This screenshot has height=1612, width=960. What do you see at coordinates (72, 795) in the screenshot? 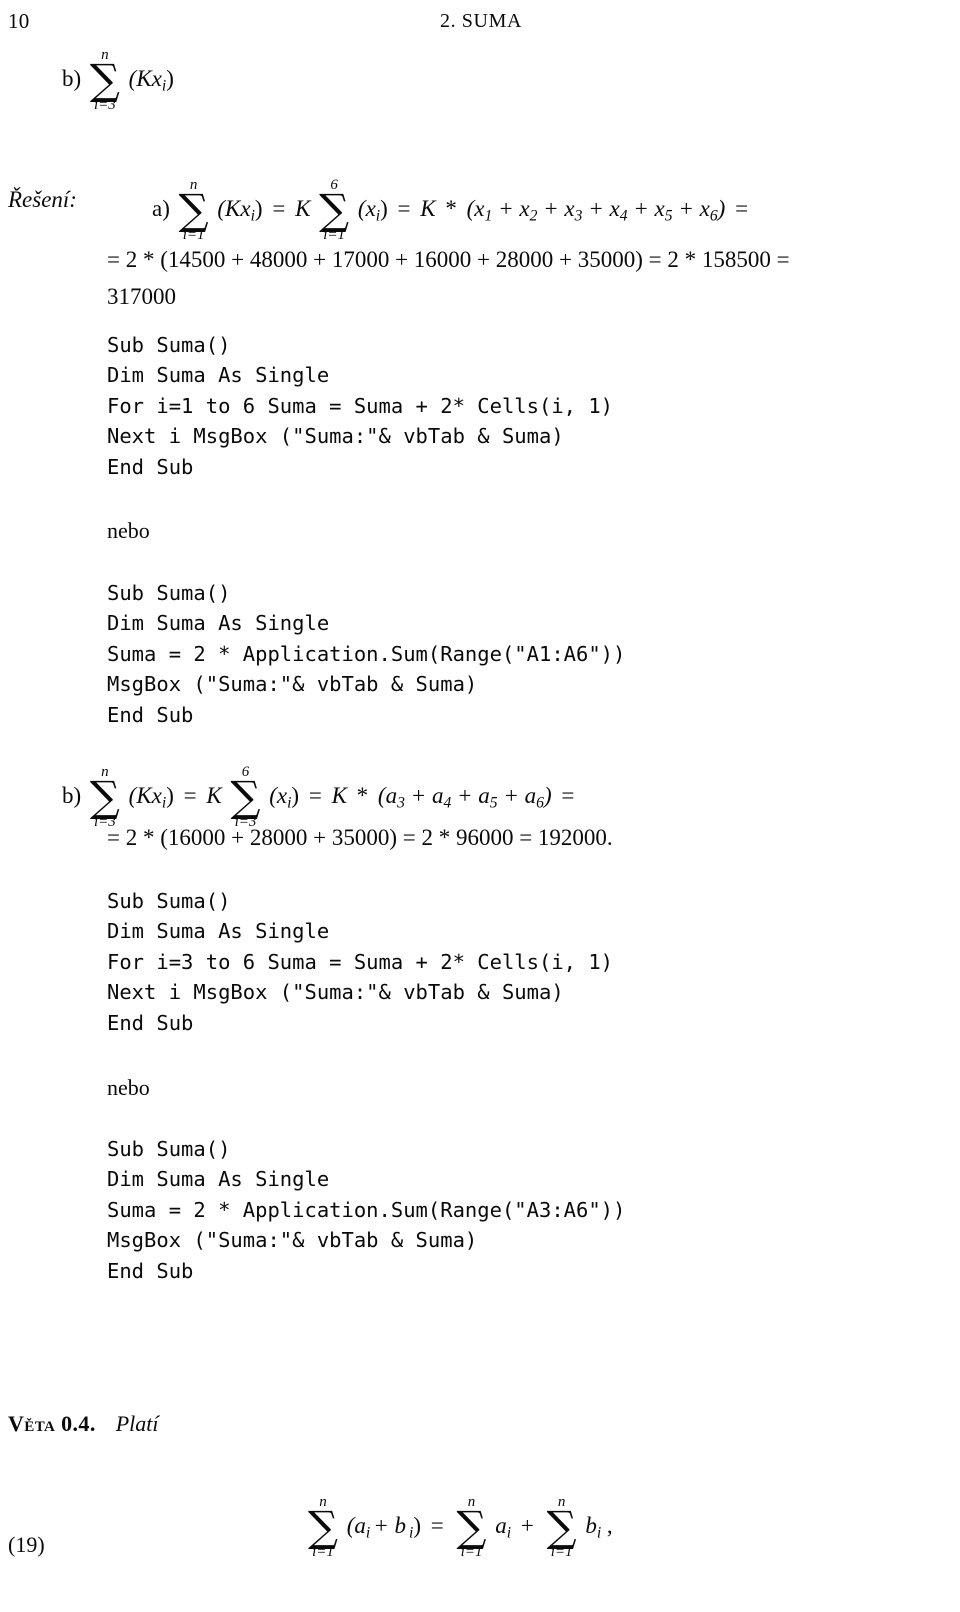
I see `part-b-marker: b)` at bounding box center [72, 795].